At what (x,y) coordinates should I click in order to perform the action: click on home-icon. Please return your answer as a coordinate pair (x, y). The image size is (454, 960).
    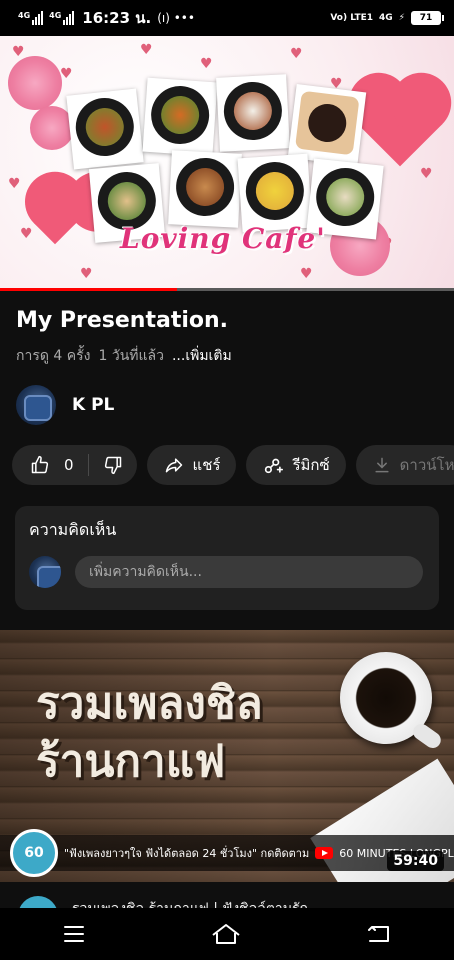
    Looking at the image, I should click on (226, 934).